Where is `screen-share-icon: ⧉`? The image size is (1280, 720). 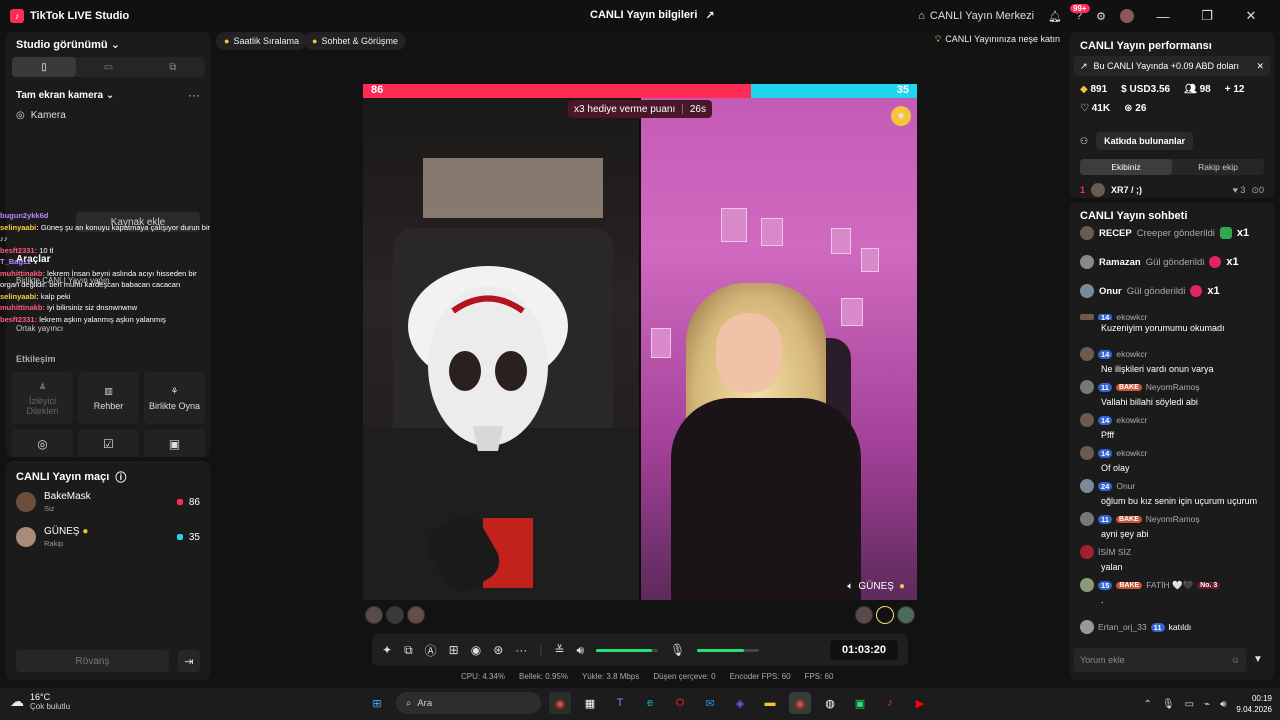
screen-share-icon: ⧉ is located at coordinates (408, 650).